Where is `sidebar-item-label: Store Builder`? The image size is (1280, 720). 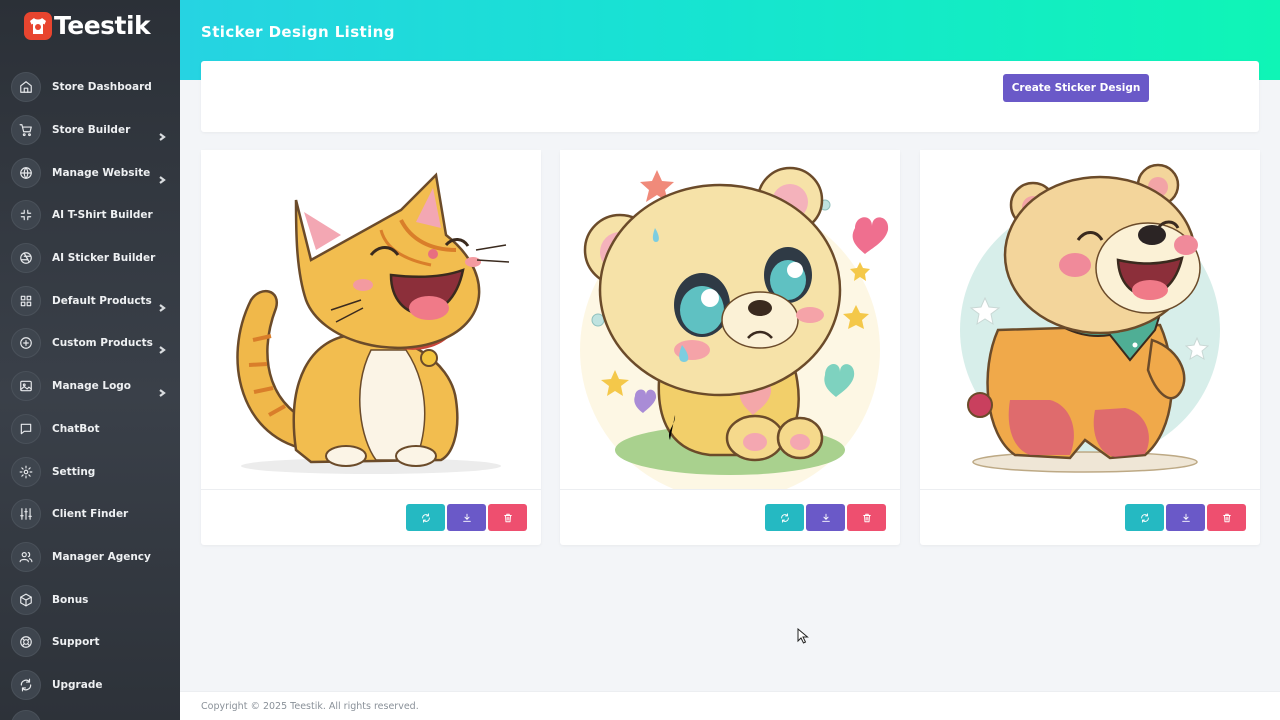
sidebar-item-label: Store Builder is located at coordinates (91, 130).